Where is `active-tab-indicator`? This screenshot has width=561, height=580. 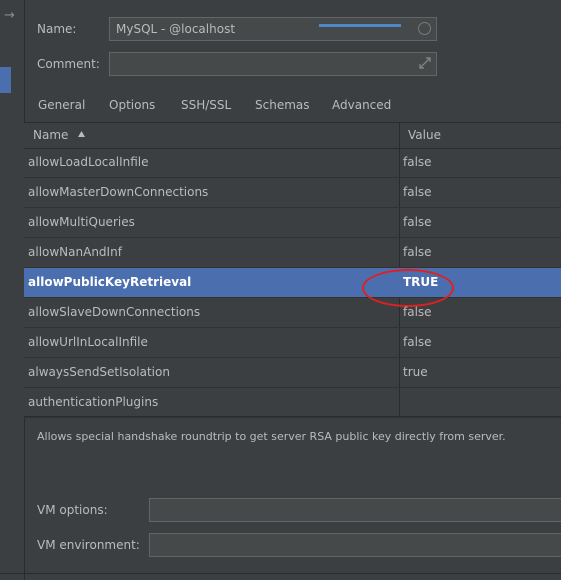
active-tab-indicator is located at coordinates (360, 25).